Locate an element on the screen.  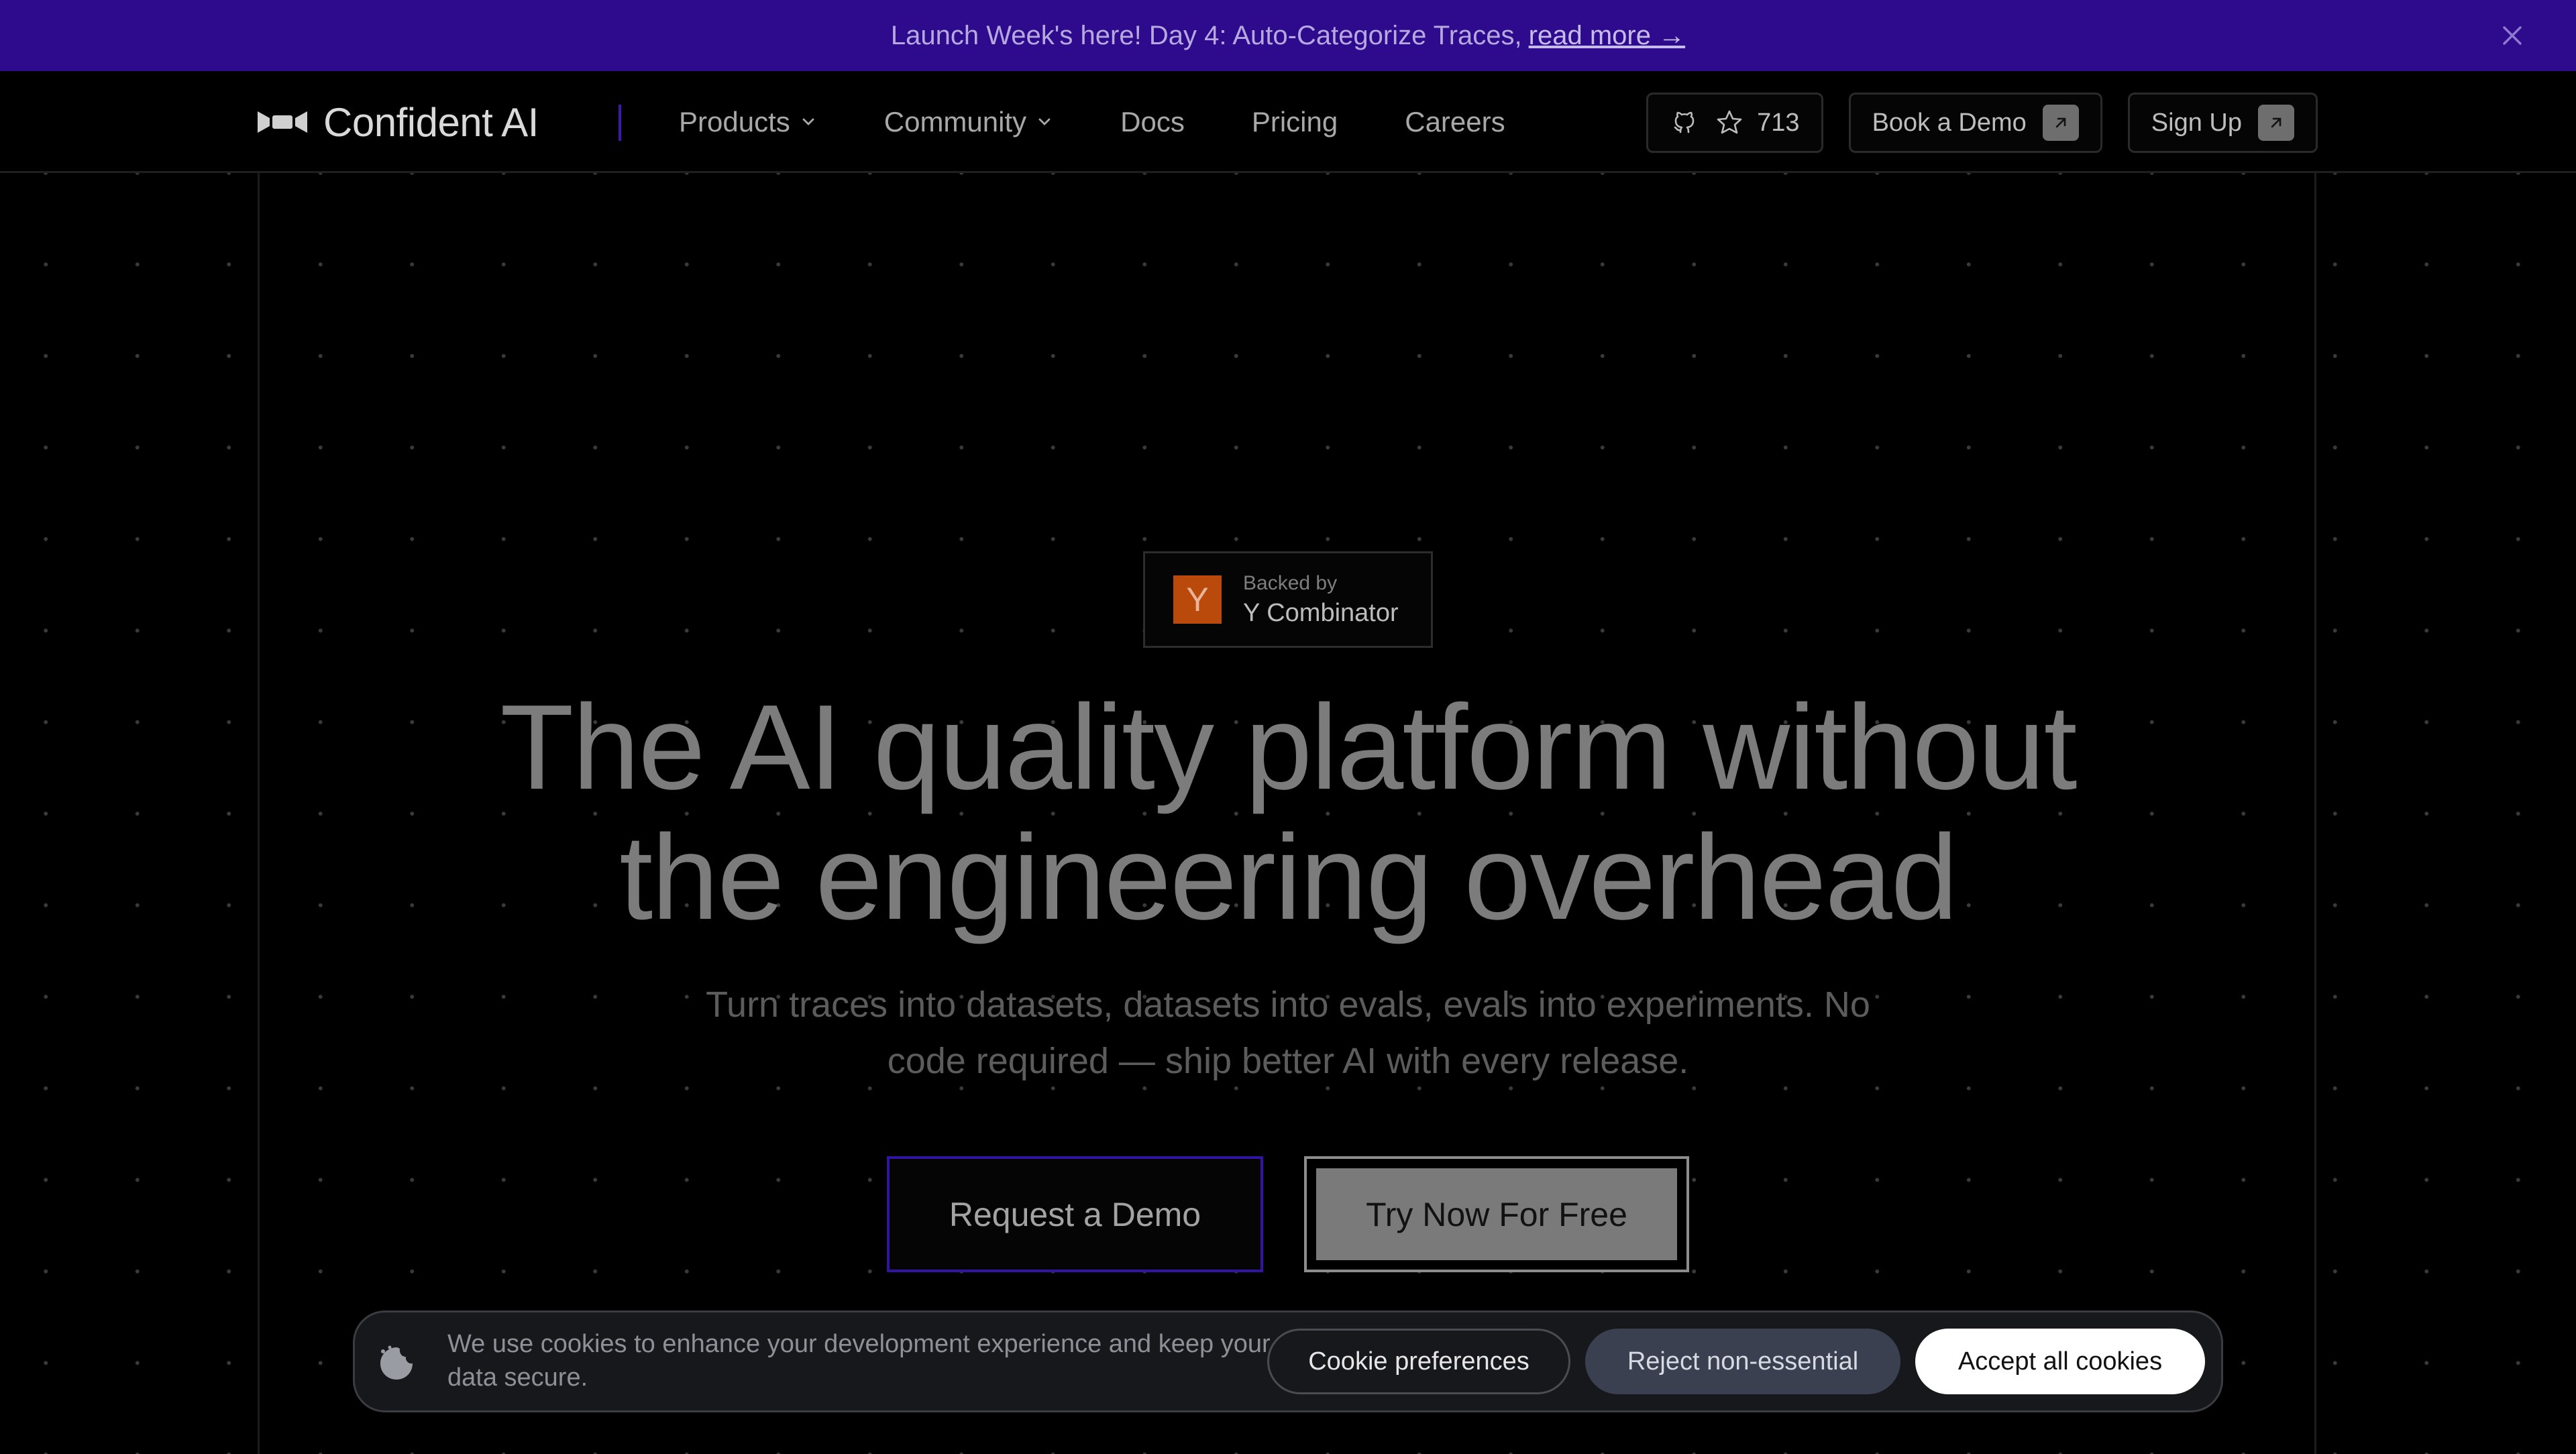
github-stars-button: 713 is located at coordinates (1734, 123).